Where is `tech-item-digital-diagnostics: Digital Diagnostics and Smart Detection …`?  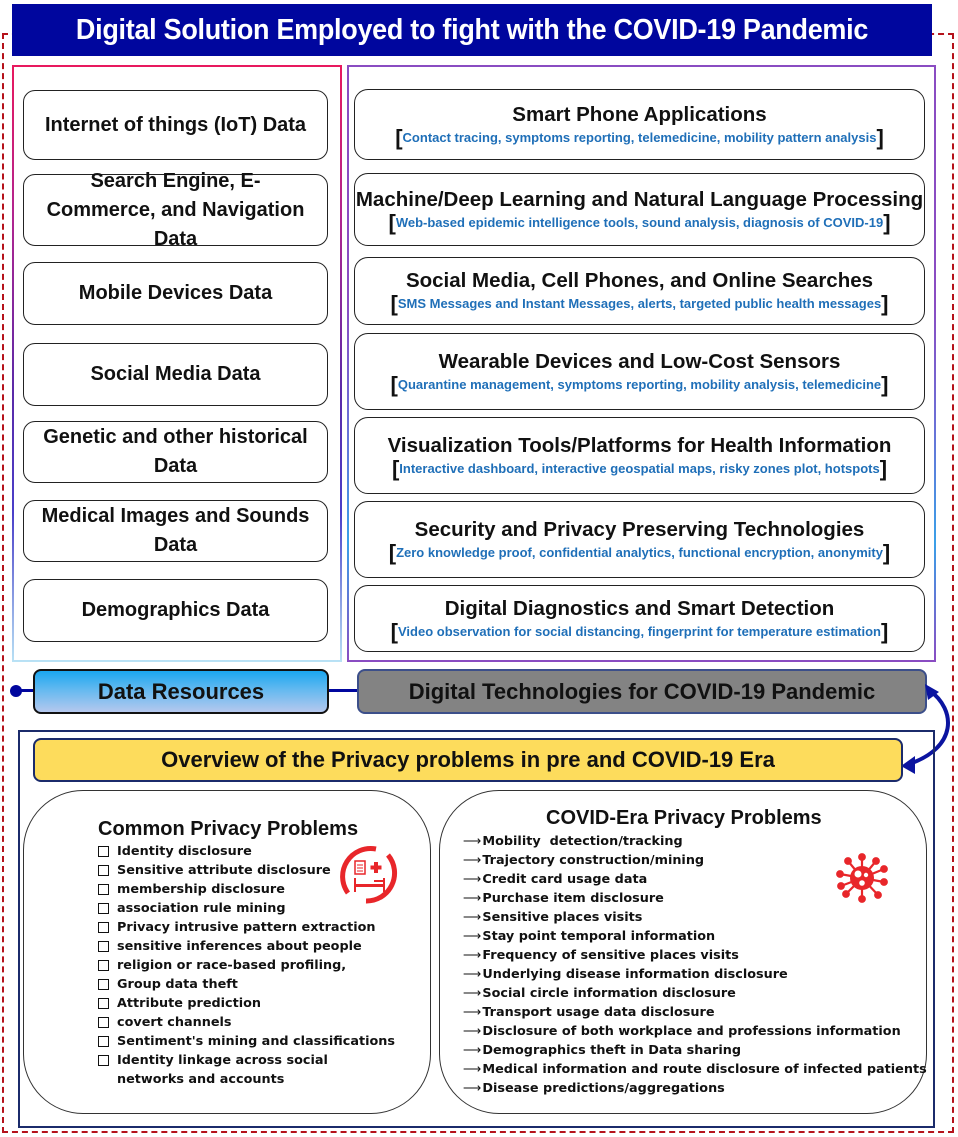
tech-item-digital-diagnostics: Digital Diagnostics and Smart Detection … is located at coordinates (639, 618).